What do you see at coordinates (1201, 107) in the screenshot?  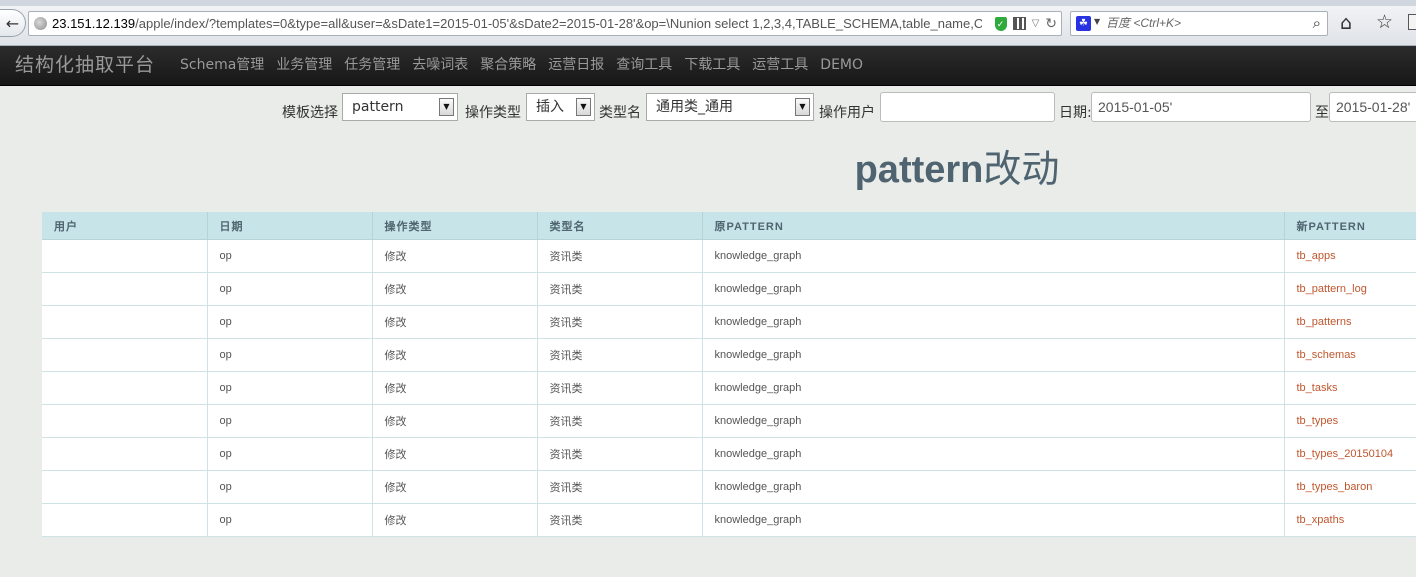 I see `date-from-input: 2015-01-05'` at bounding box center [1201, 107].